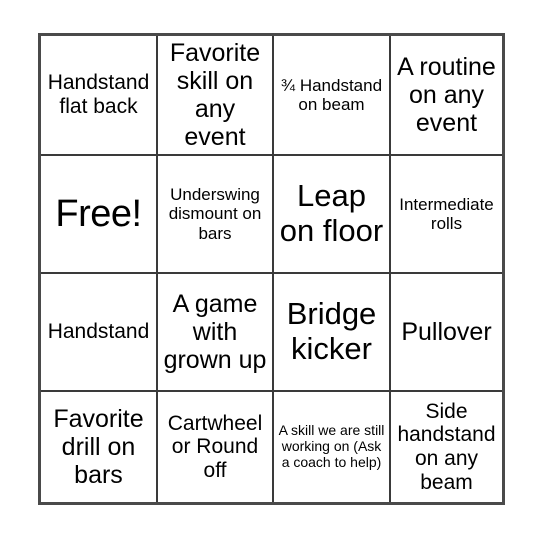 The image size is (544, 544). I want to click on bingo-cell-label: A game with grown up, so click(215, 332).